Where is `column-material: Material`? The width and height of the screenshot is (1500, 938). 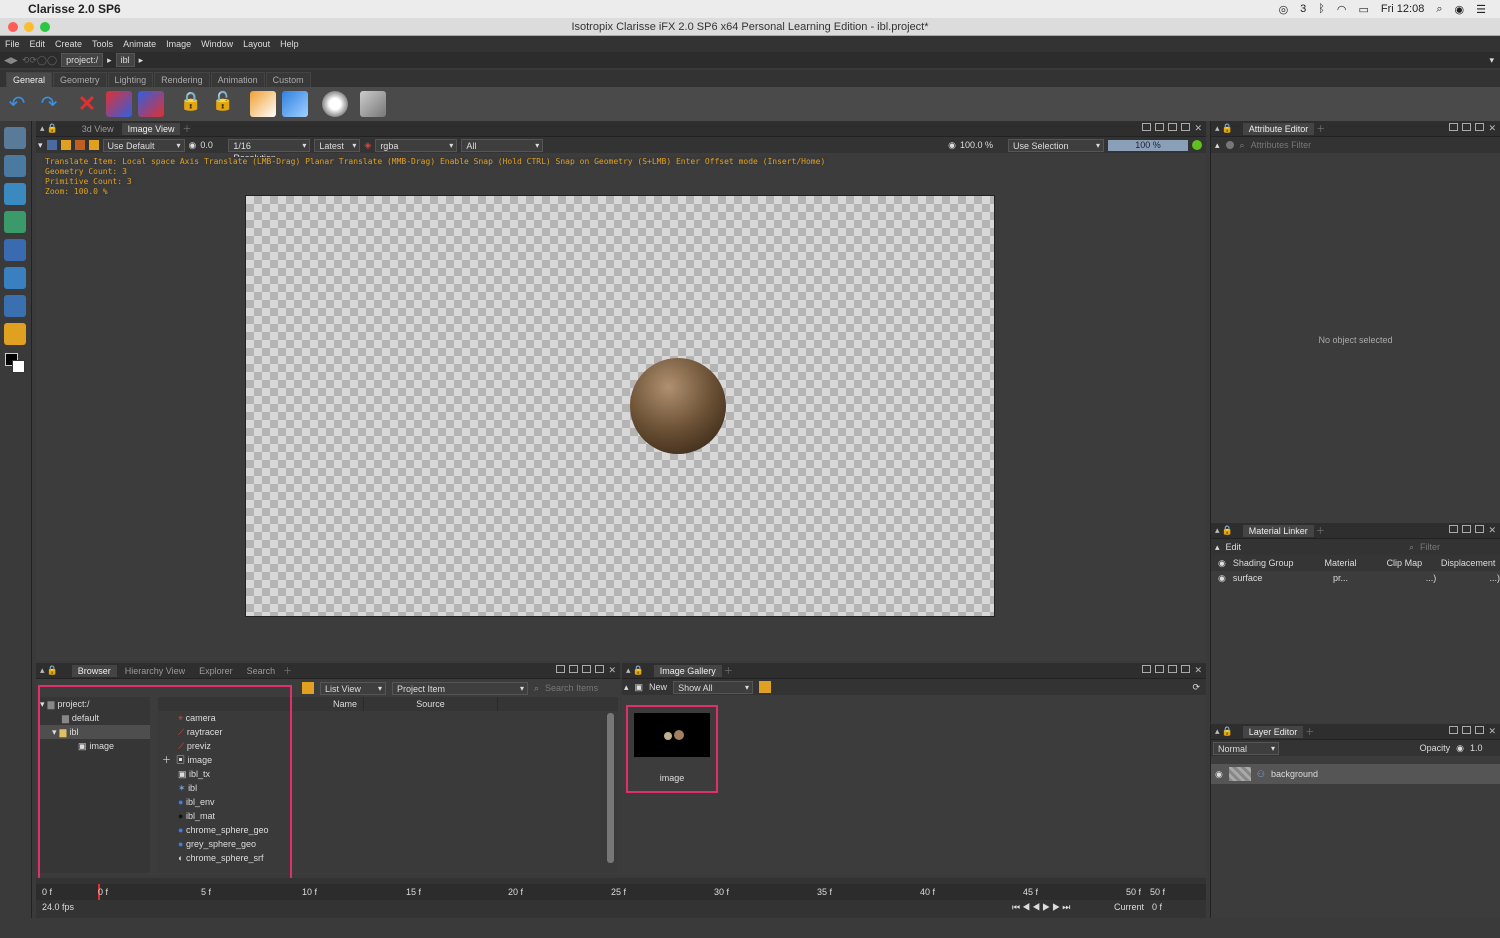 column-material: Material is located at coordinates (1341, 563).